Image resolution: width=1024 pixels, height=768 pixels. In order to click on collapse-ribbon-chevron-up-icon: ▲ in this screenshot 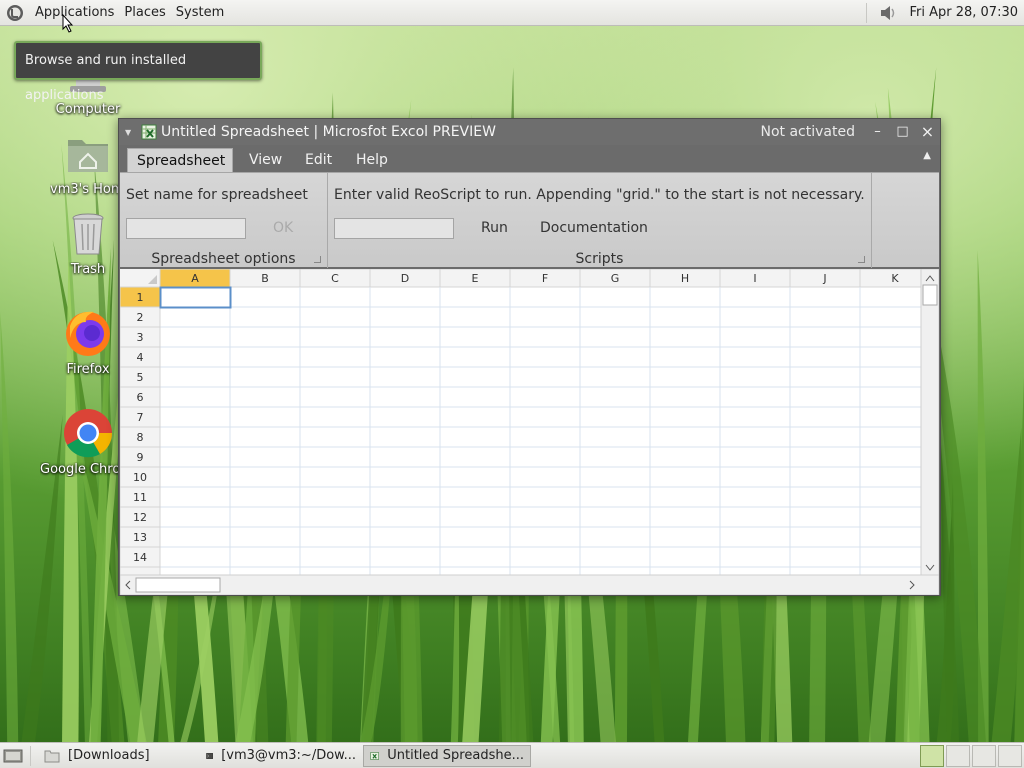, I will do `click(927, 155)`.